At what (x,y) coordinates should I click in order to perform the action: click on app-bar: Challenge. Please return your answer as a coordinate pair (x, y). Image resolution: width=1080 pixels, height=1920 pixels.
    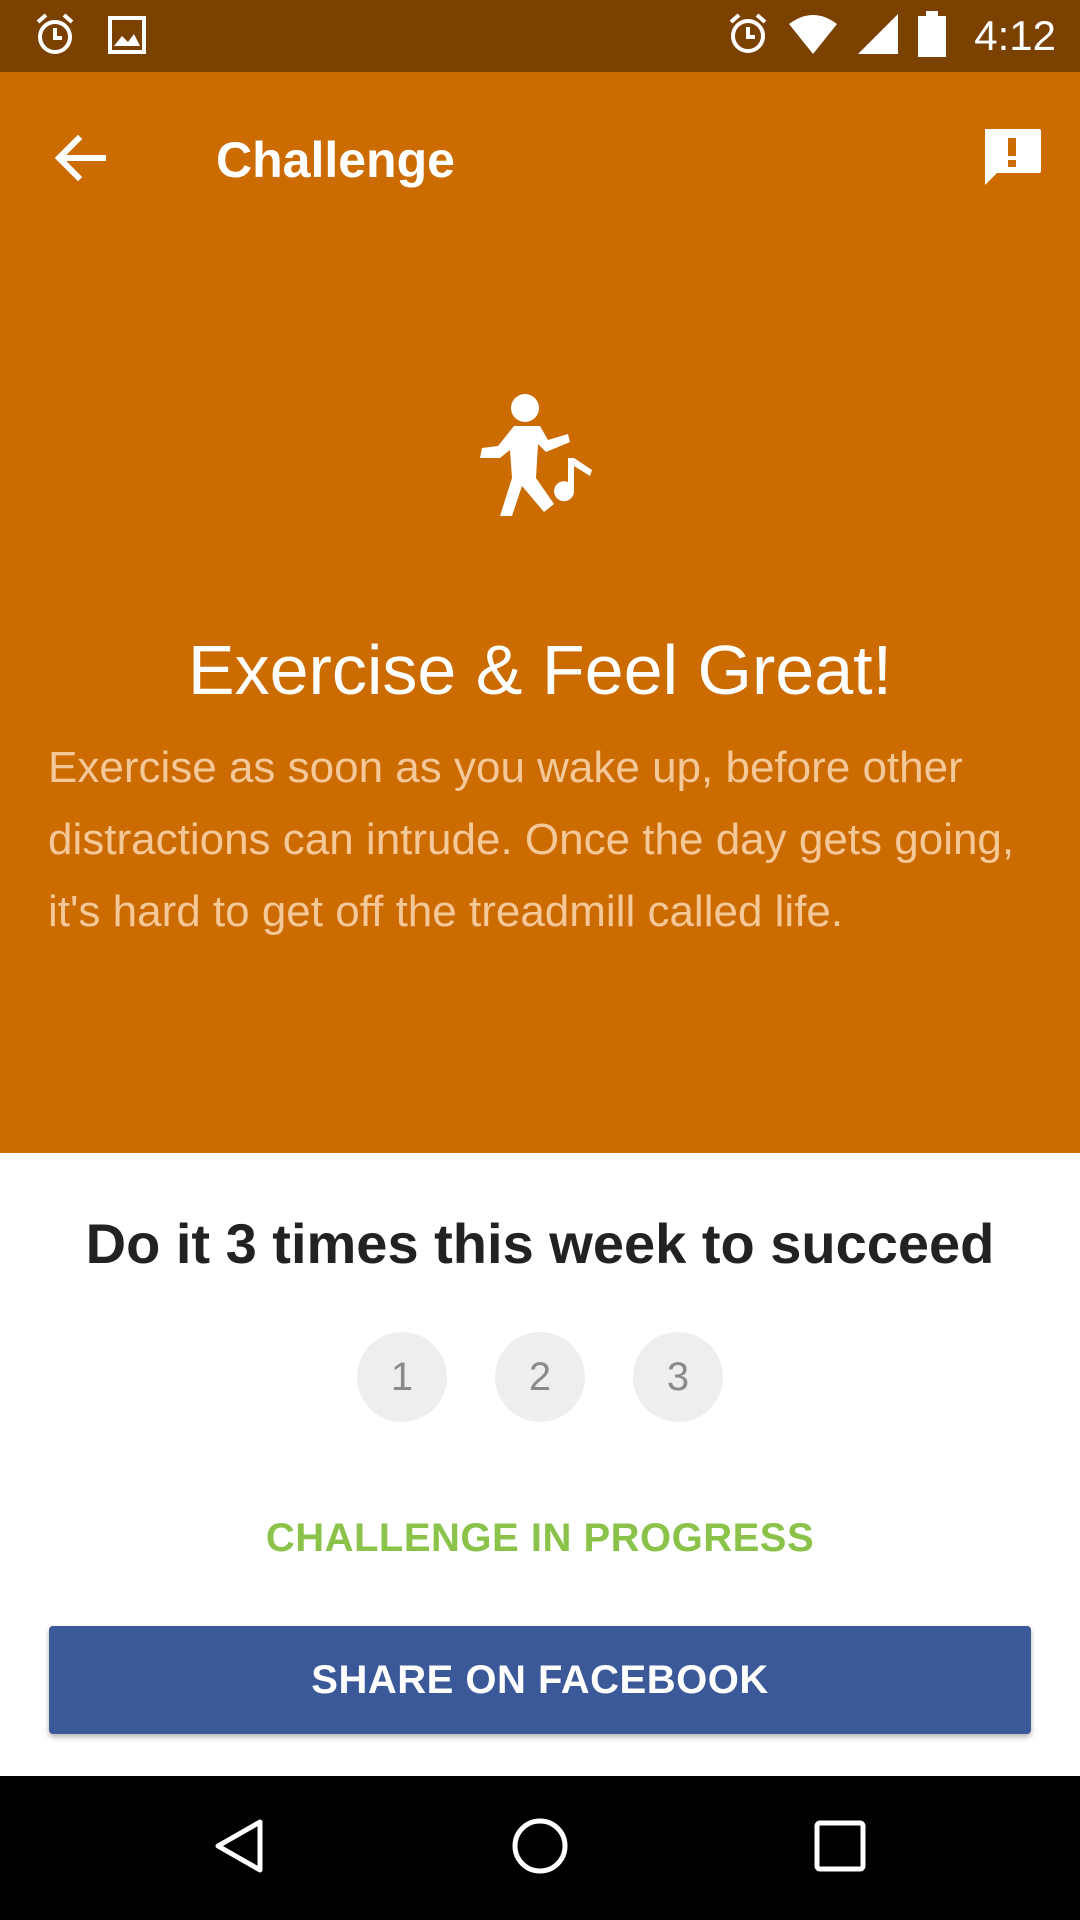
    Looking at the image, I should click on (540, 160).